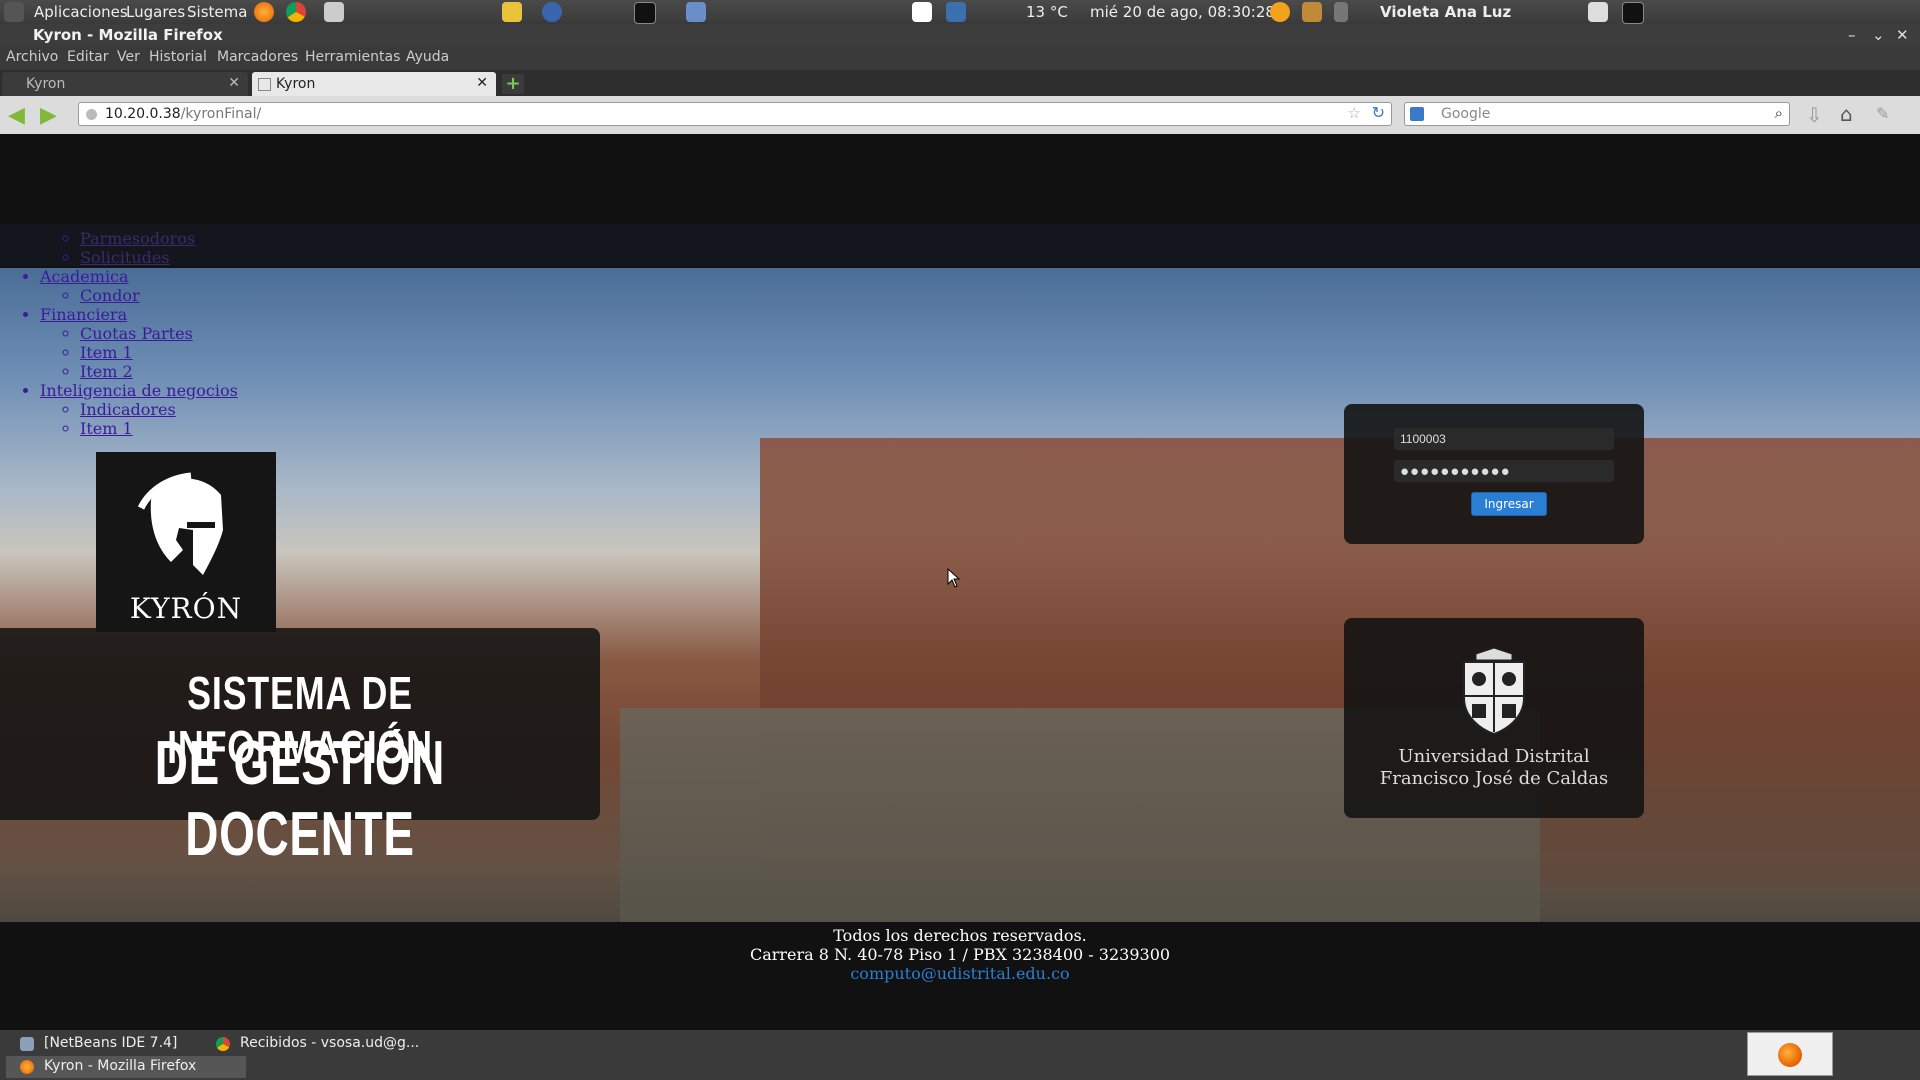 This screenshot has height=1080, width=1920. What do you see at coordinates (334, 12) in the screenshot?
I see `mail-launcher-icon` at bounding box center [334, 12].